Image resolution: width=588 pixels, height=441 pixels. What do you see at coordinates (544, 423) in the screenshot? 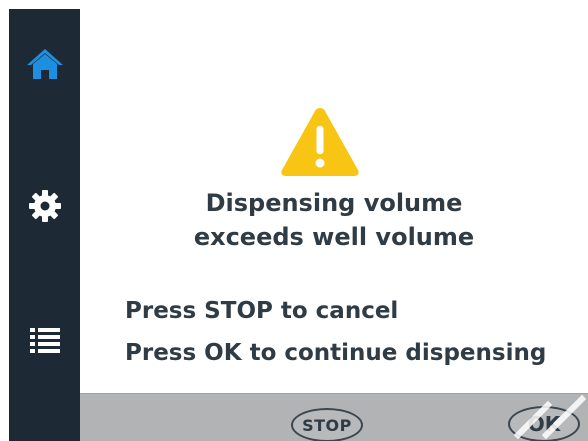
I see `ok-button: OK` at bounding box center [544, 423].